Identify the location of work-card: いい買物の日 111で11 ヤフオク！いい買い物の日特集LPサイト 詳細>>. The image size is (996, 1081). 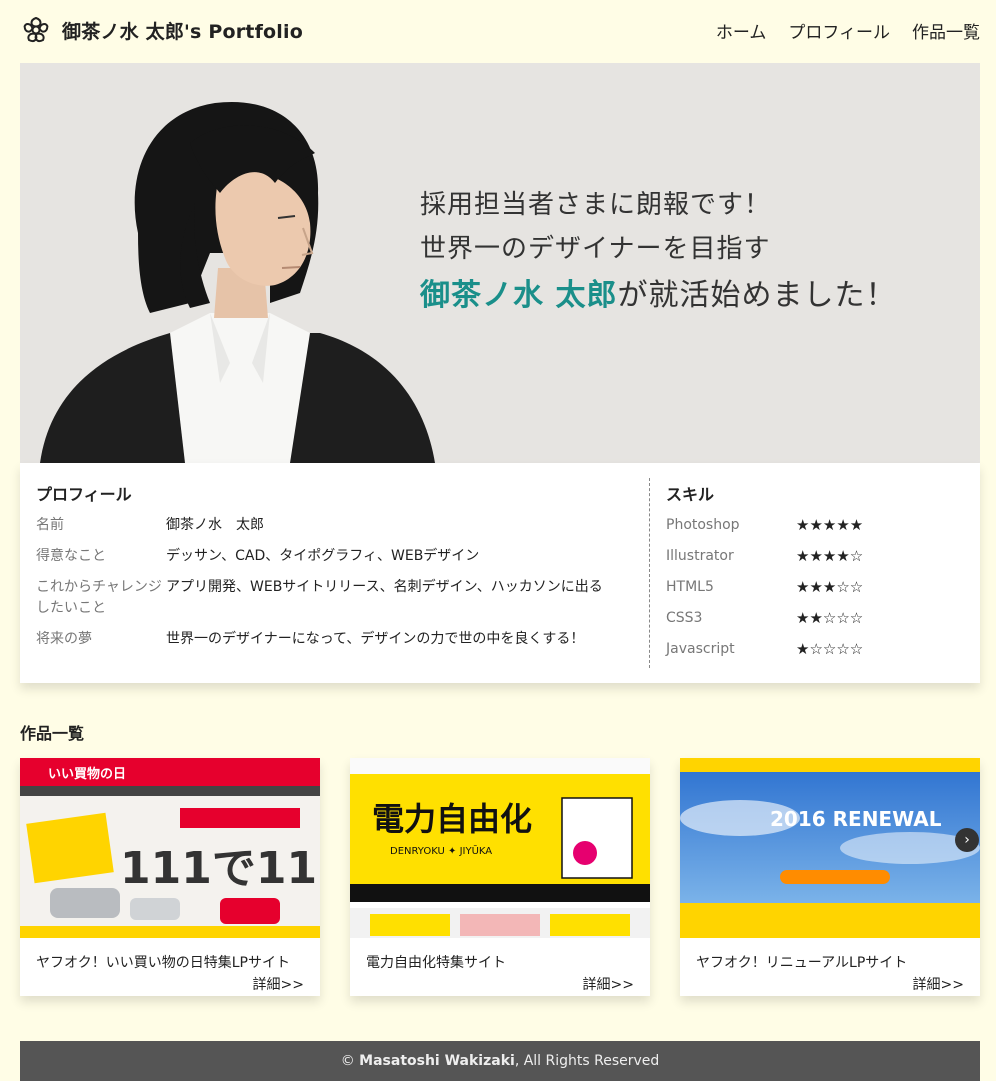
(170, 877).